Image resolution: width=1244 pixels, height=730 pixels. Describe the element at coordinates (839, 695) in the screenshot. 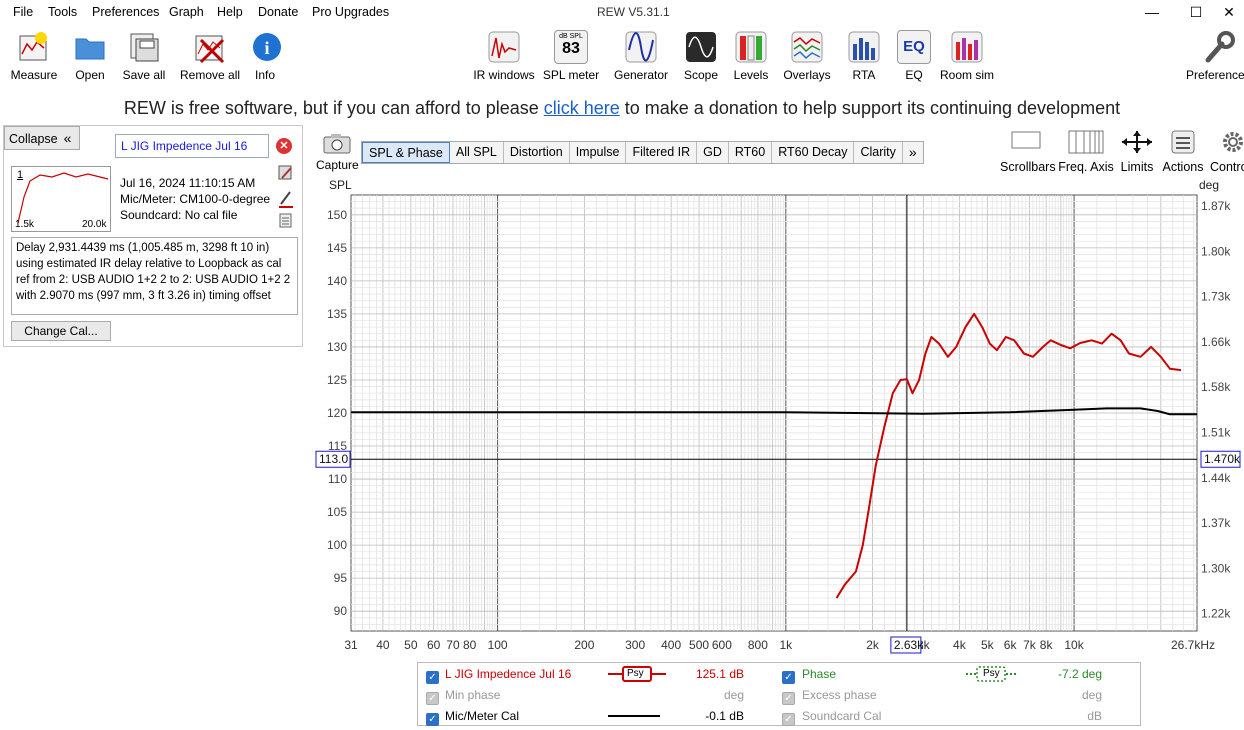

I see `legend-excess-phase-label: Excess phase` at that location.